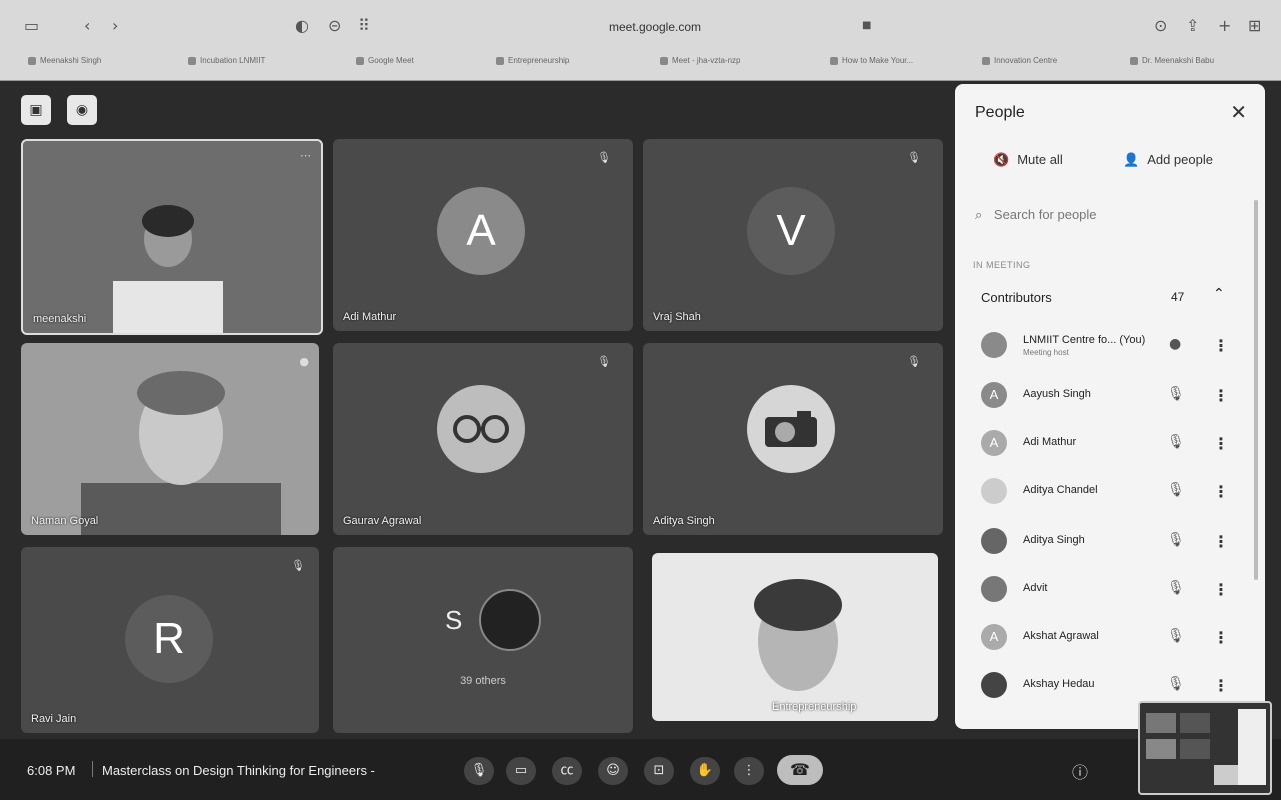 This screenshot has height=800, width=1281. I want to click on sidebar-icon: ▭, so click(31, 26).